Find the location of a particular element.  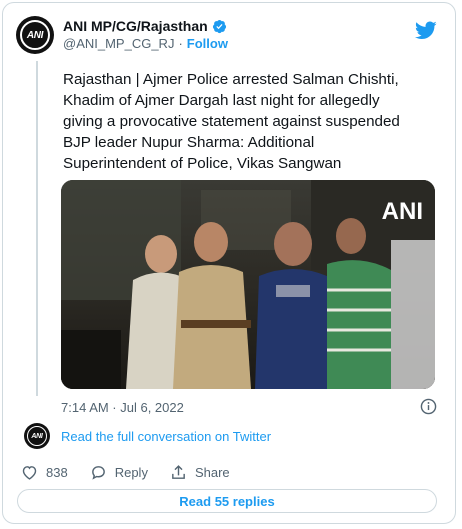

like-count: 838 is located at coordinates (57, 472).